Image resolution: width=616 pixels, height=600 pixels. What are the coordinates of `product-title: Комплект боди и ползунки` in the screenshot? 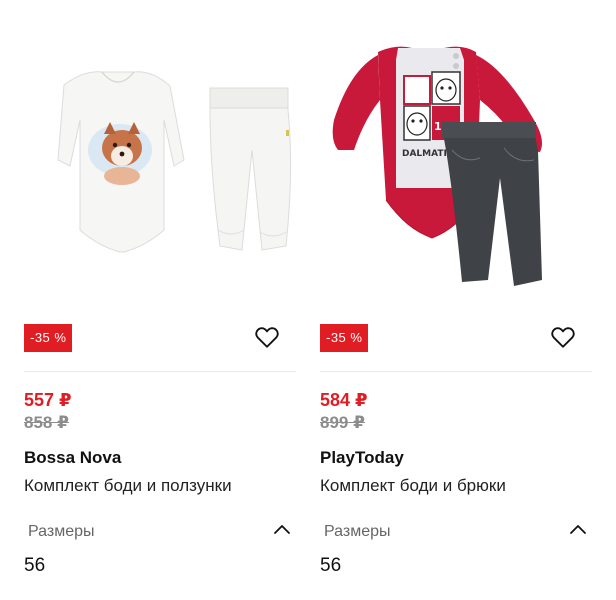 It's located at (128, 486).